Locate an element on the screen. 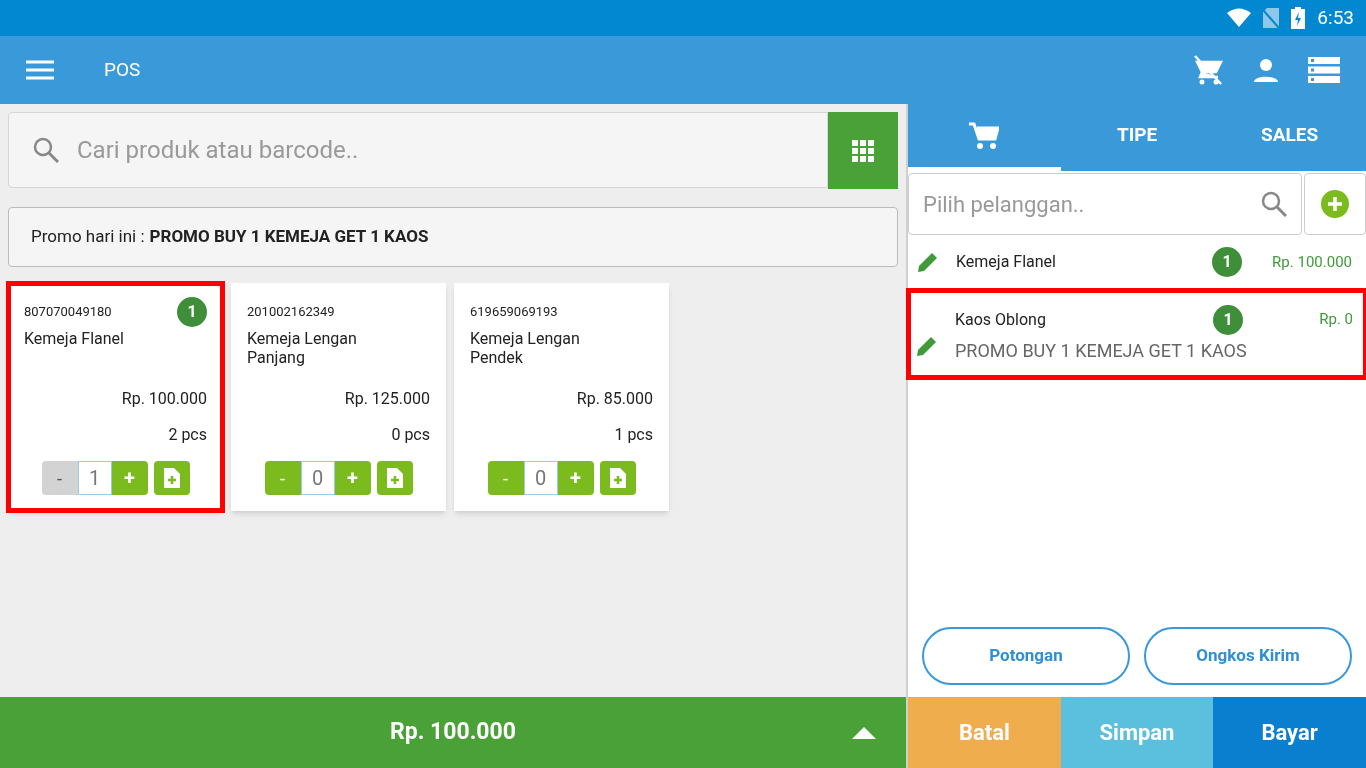 This screenshot has height=768, width=1366. item-name: Kemeja Flanel is located at coordinates (1006, 262).